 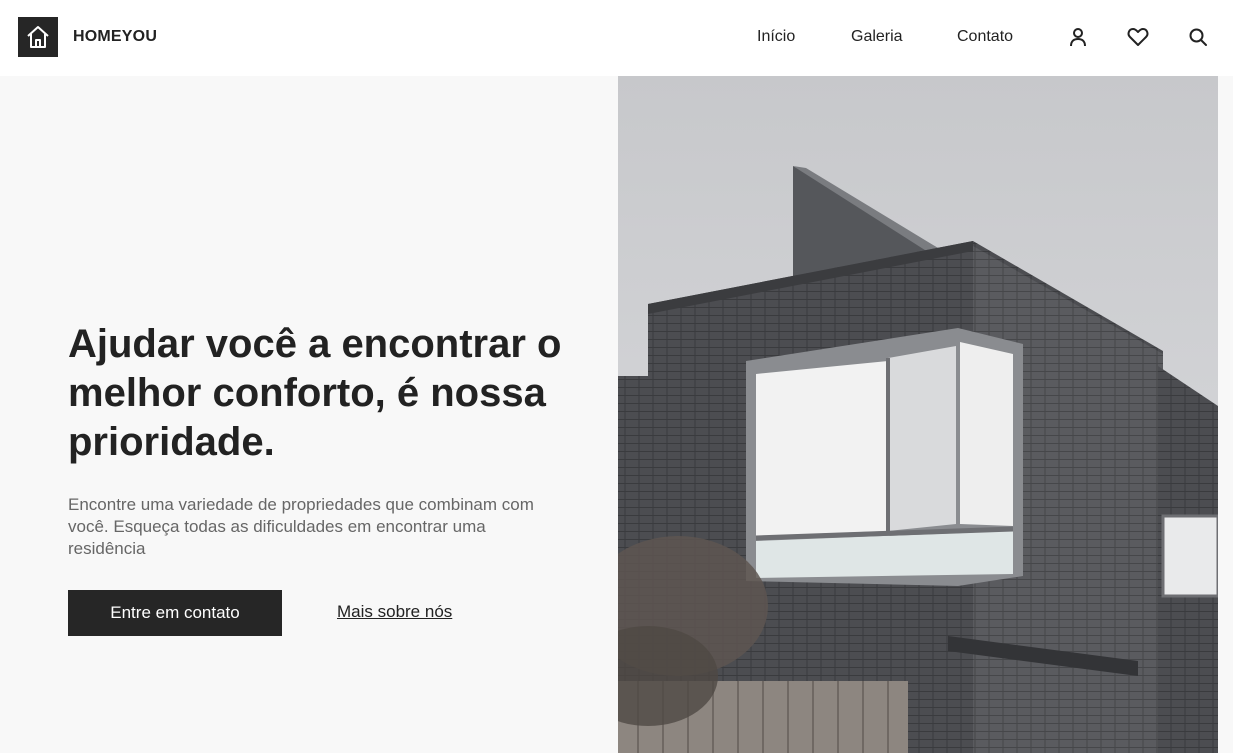 I want to click on brand-name: HOMEYOU, so click(x=115, y=37).